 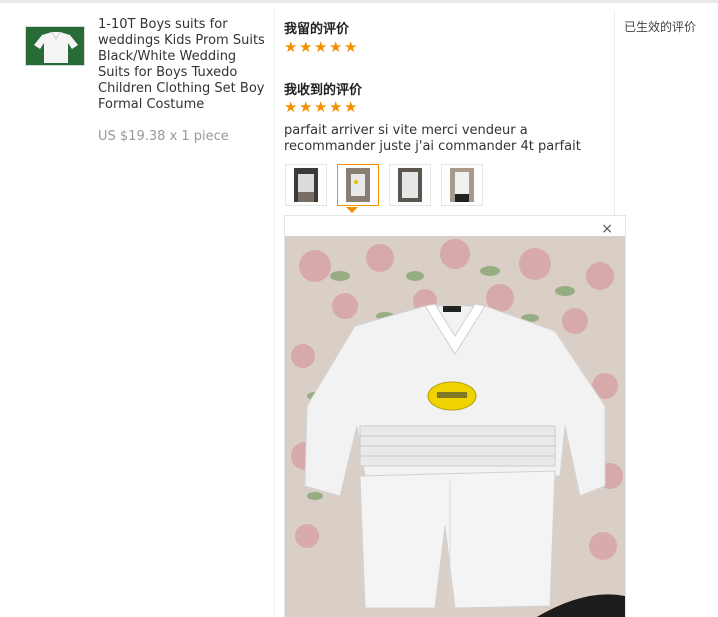 What do you see at coordinates (274, 313) in the screenshot?
I see `column-divider` at bounding box center [274, 313].